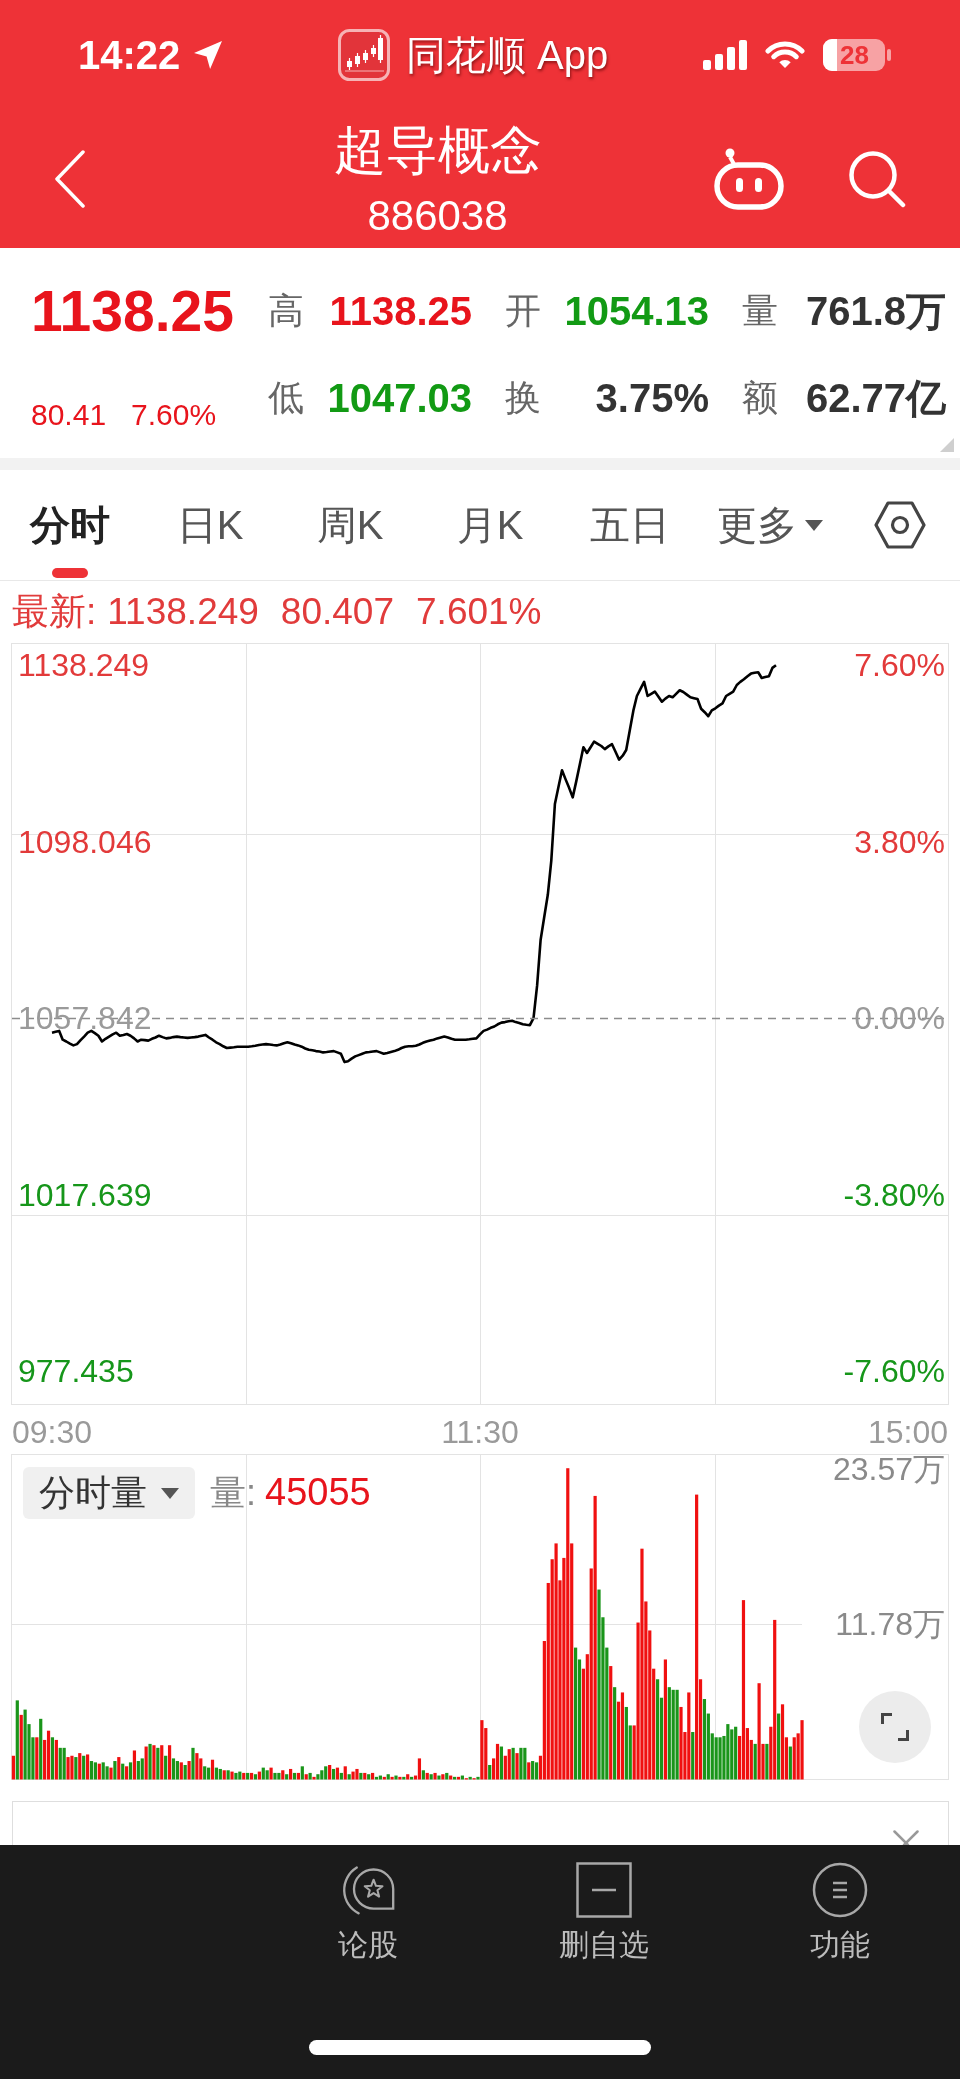 The height and width of the screenshot is (2079, 960). What do you see at coordinates (523, 398) in the screenshot?
I see `stat-label: 换` at bounding box center [523, 398].